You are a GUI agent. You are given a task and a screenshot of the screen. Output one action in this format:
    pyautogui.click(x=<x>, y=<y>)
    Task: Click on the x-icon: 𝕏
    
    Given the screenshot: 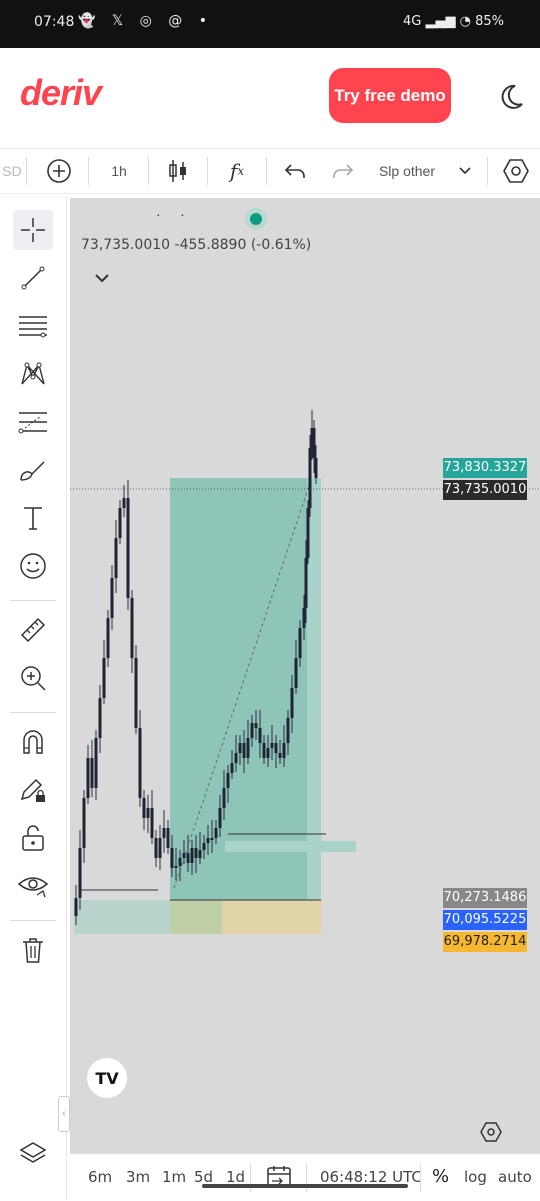 What is the action you would take?
    pyautogui.click(x=120, y=21)
    